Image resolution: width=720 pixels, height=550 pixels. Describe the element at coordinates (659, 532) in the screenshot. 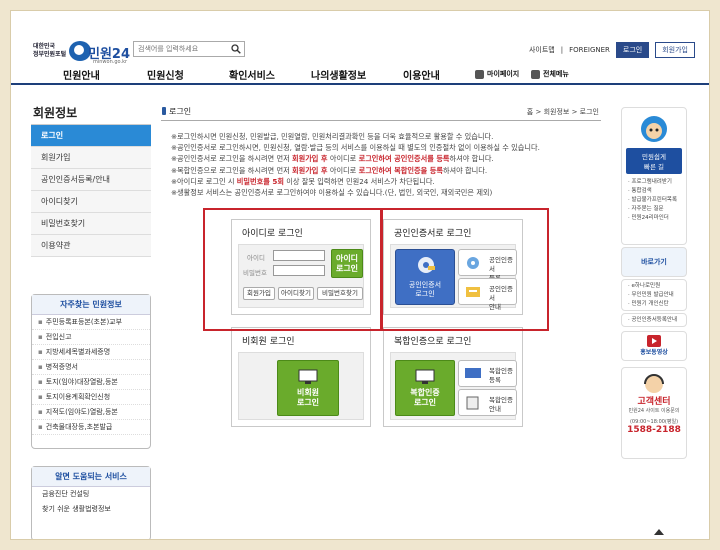

I see `scroll-top-icon` at that location.